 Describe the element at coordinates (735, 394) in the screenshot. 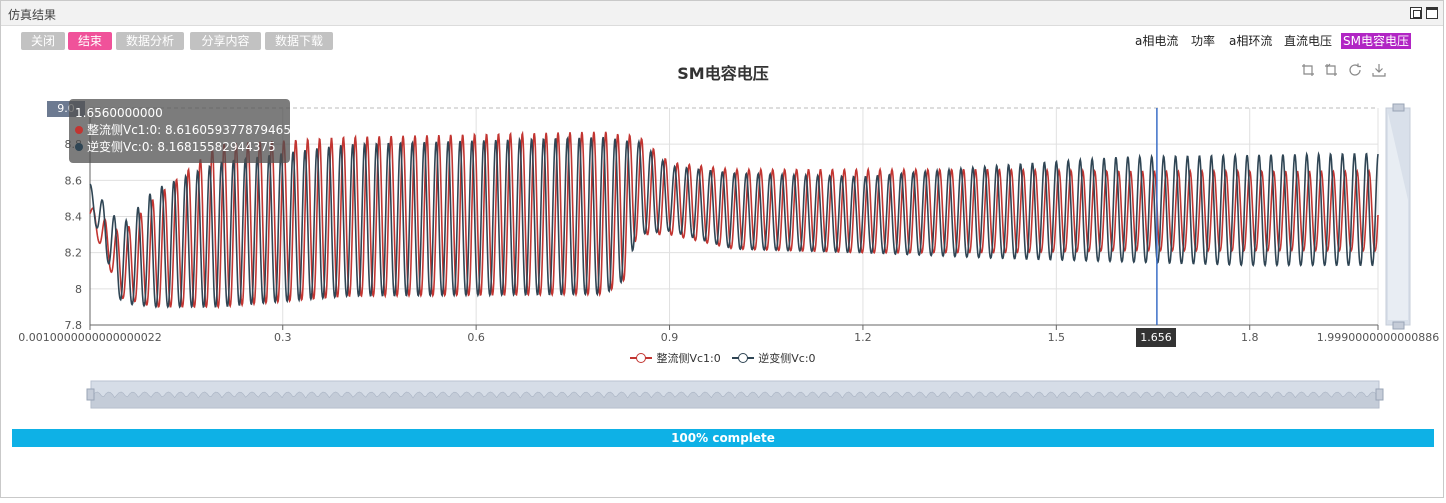

I see `datazoom-slider` at that location.